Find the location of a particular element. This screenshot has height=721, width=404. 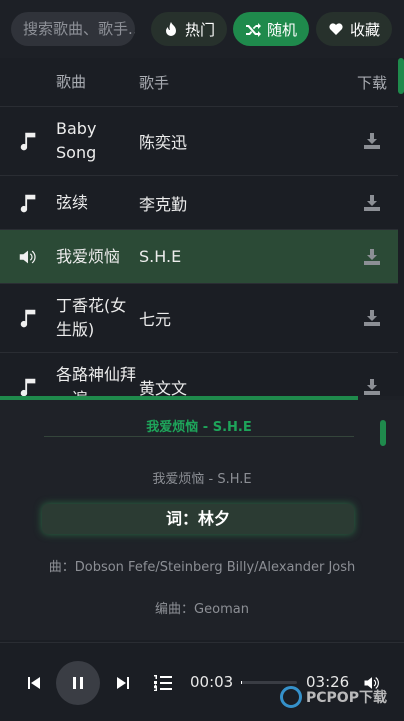

song-row: Baby Song 陈奕迅 is located at coordinates (199, 141).